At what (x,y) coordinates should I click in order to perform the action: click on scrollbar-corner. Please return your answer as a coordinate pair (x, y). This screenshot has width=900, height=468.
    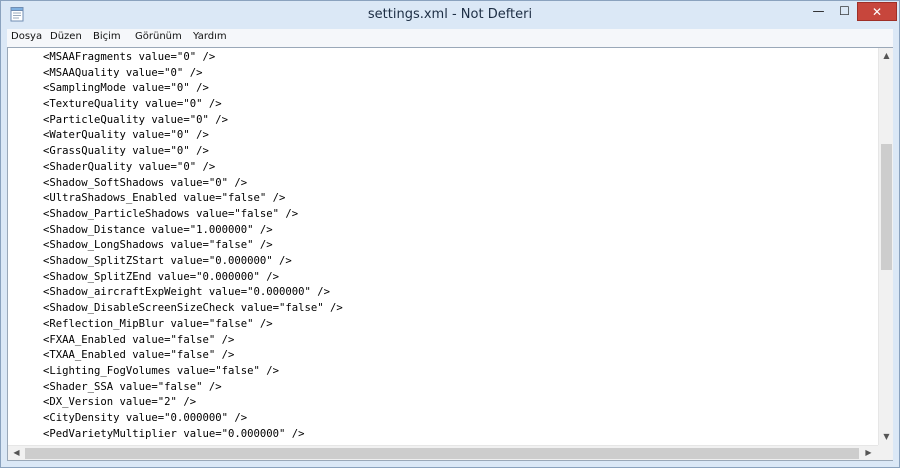
    Looking at the image, I should click on (885, 452).